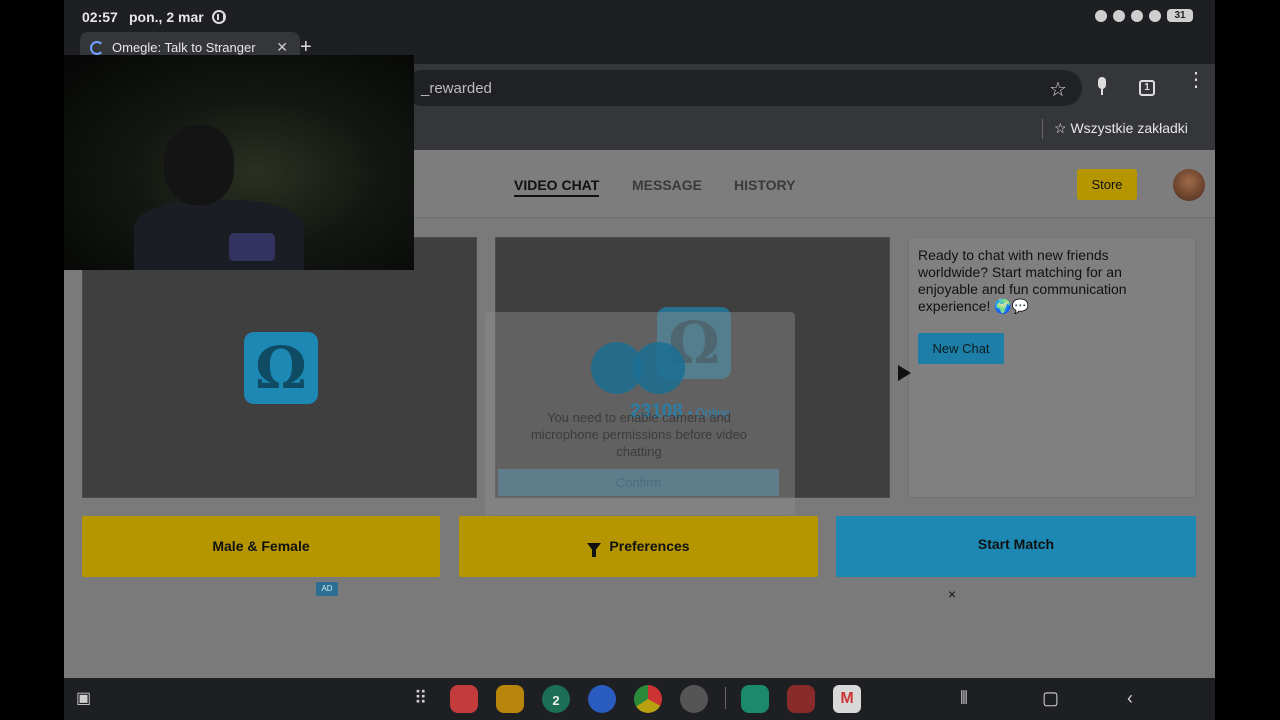  Describe the element at coordinates (961, 348) in the screenshot. I see `new-chat-button: New Chat` at that location.